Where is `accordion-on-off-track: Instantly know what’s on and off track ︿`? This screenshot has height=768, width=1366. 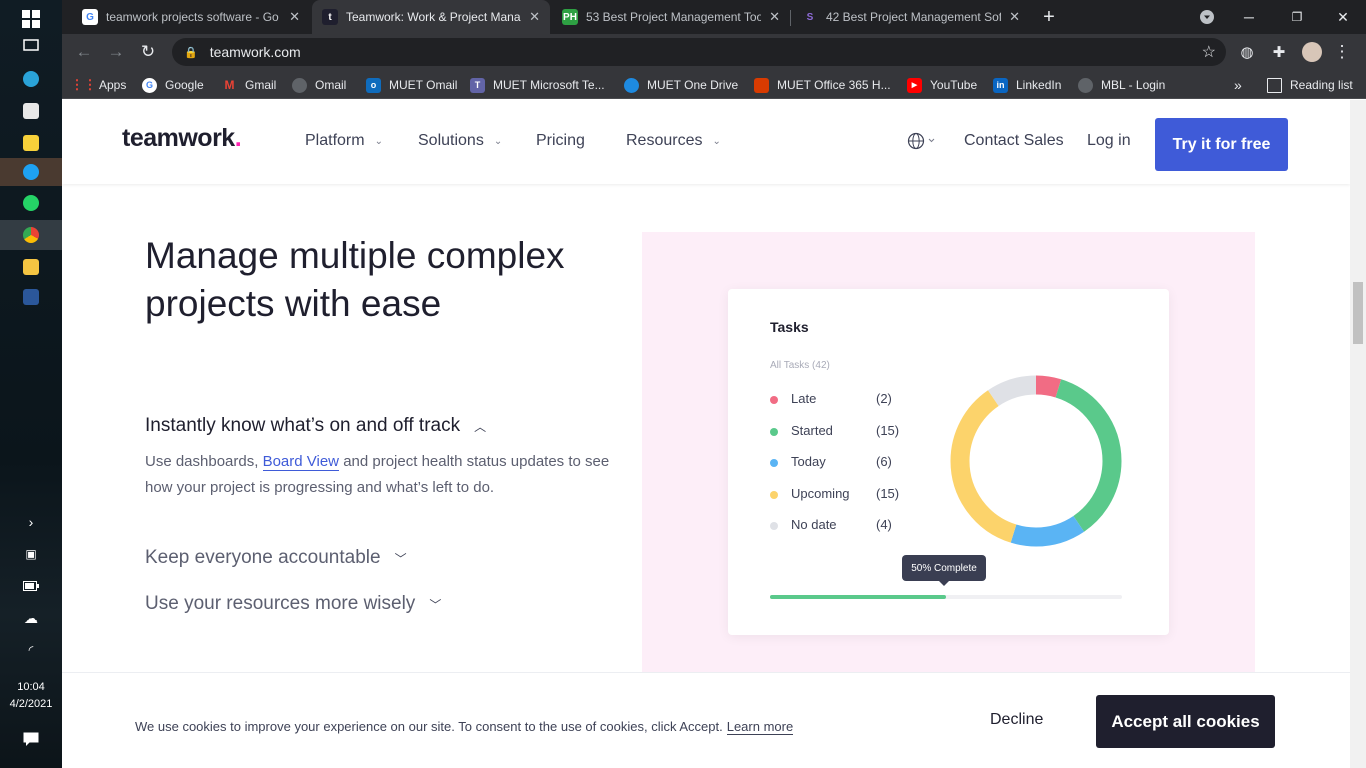
accordion-on-off-track: Instantly know what’s on and off track ︿ is located at coordinates (315, 426).